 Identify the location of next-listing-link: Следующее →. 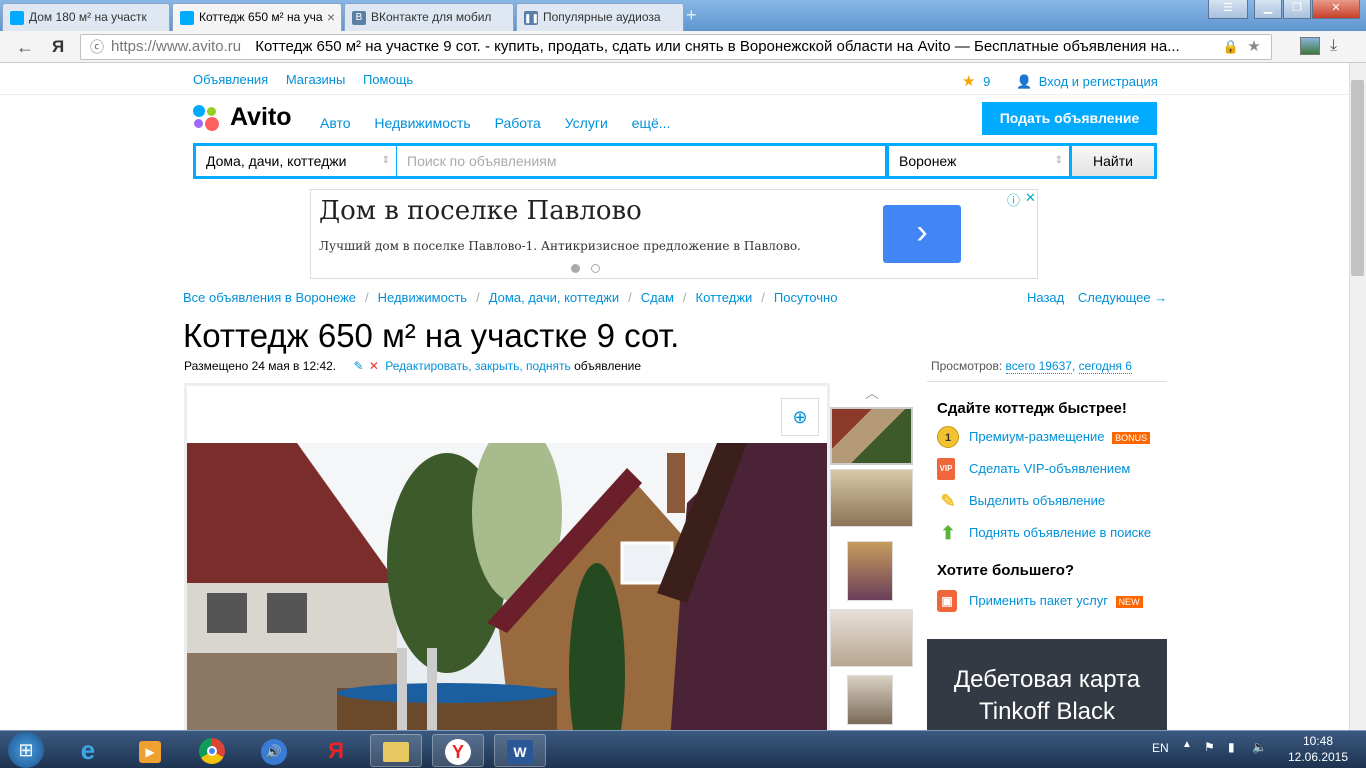
(1122, 297).